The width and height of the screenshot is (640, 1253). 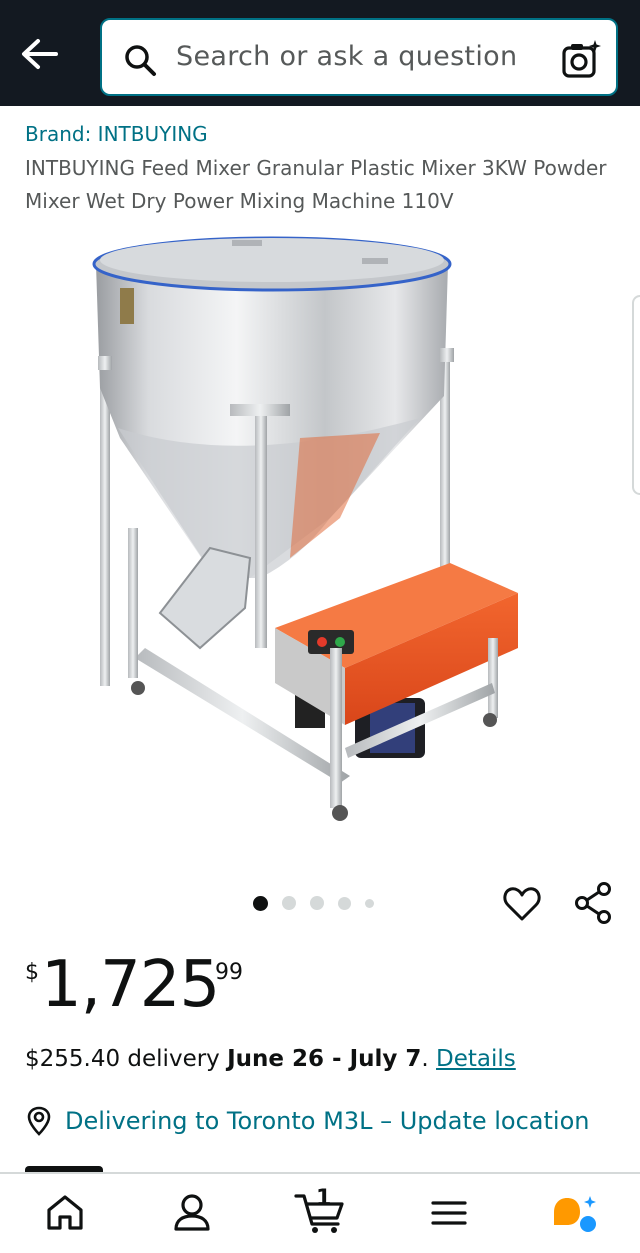 What do you see at coordinates (324, 1198) in the screenshot?
I see `cart-count-badge: 1` at bounding box center [324, 1198].